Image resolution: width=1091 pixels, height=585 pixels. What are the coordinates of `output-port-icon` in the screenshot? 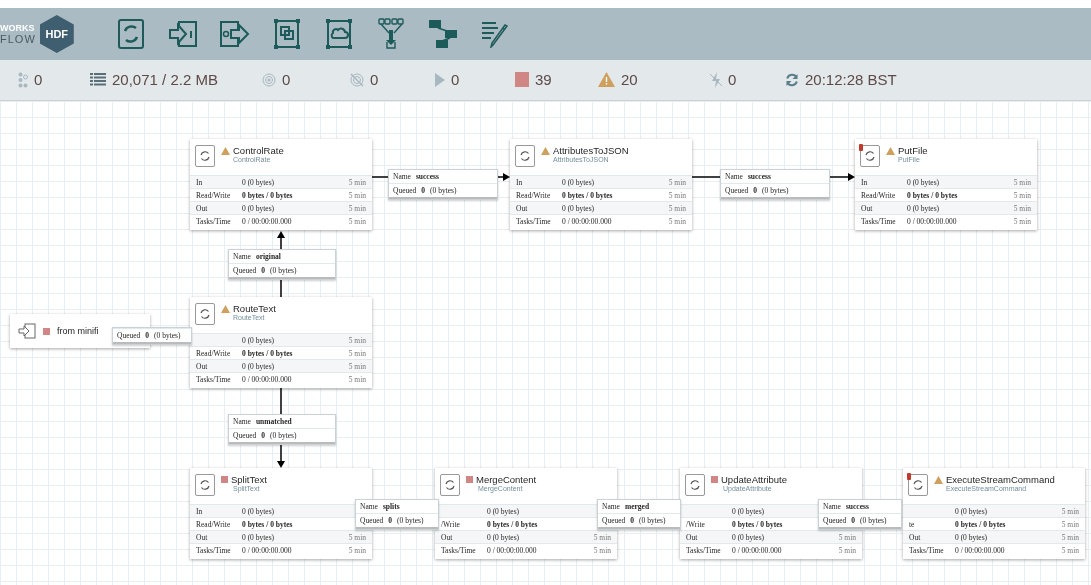 It's located at (235, 34).